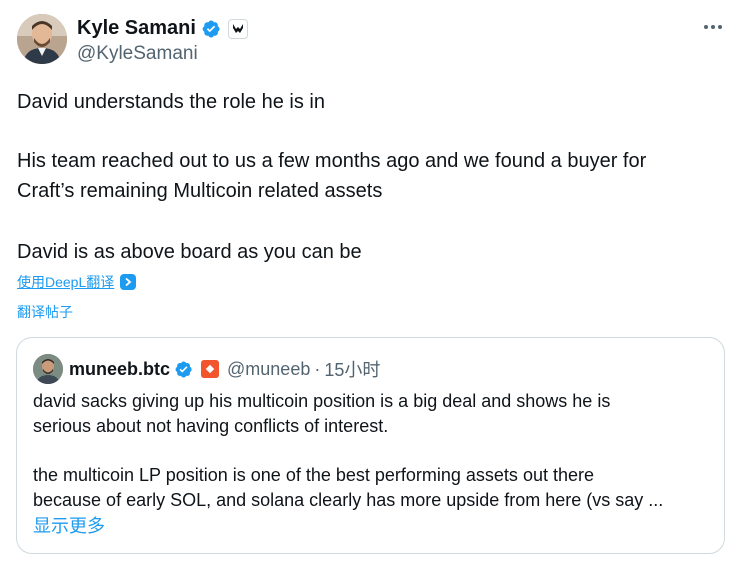  I want to click on translate-with-deepl-label: 使用DeepL翻译, so click(65, 282).